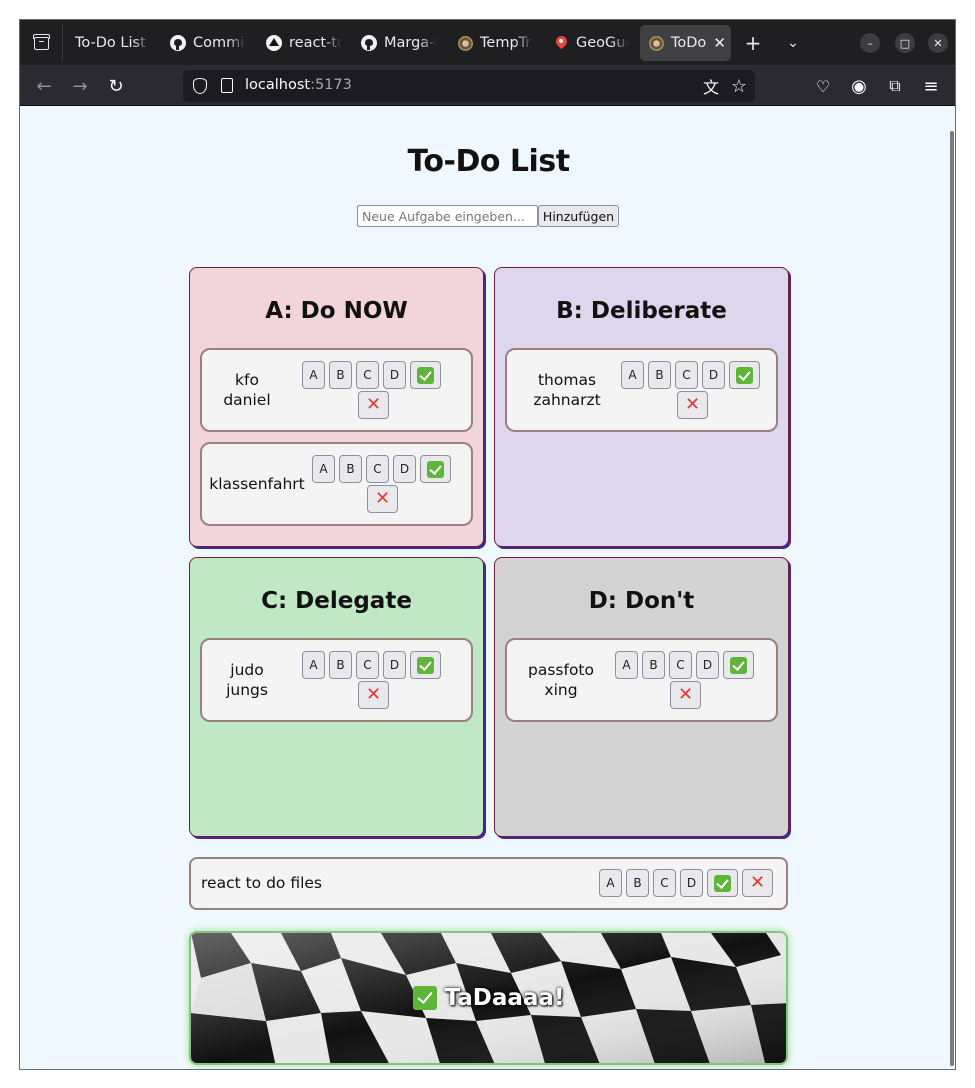  I want to click on add-task-button: Hinzufügen, so click(578, 216).